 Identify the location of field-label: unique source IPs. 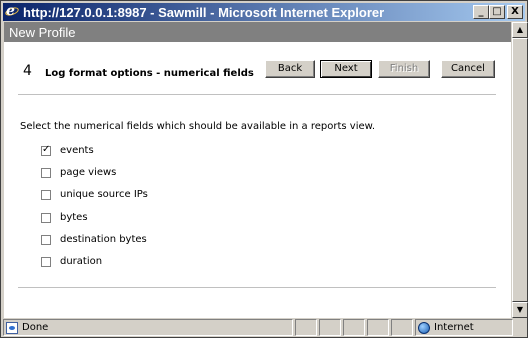
(104, 194).